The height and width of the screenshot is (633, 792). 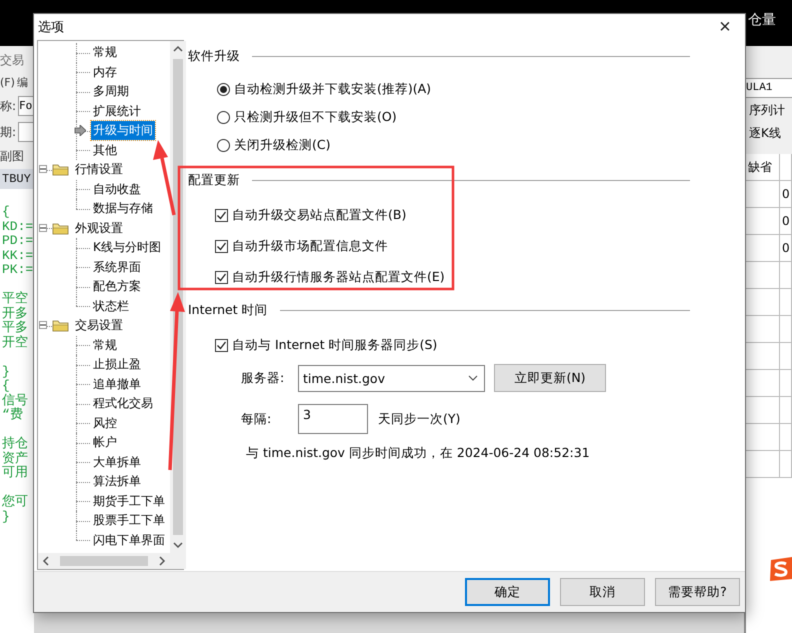 I want to click on scrollbar-thumb, so click(x=104, y=561).